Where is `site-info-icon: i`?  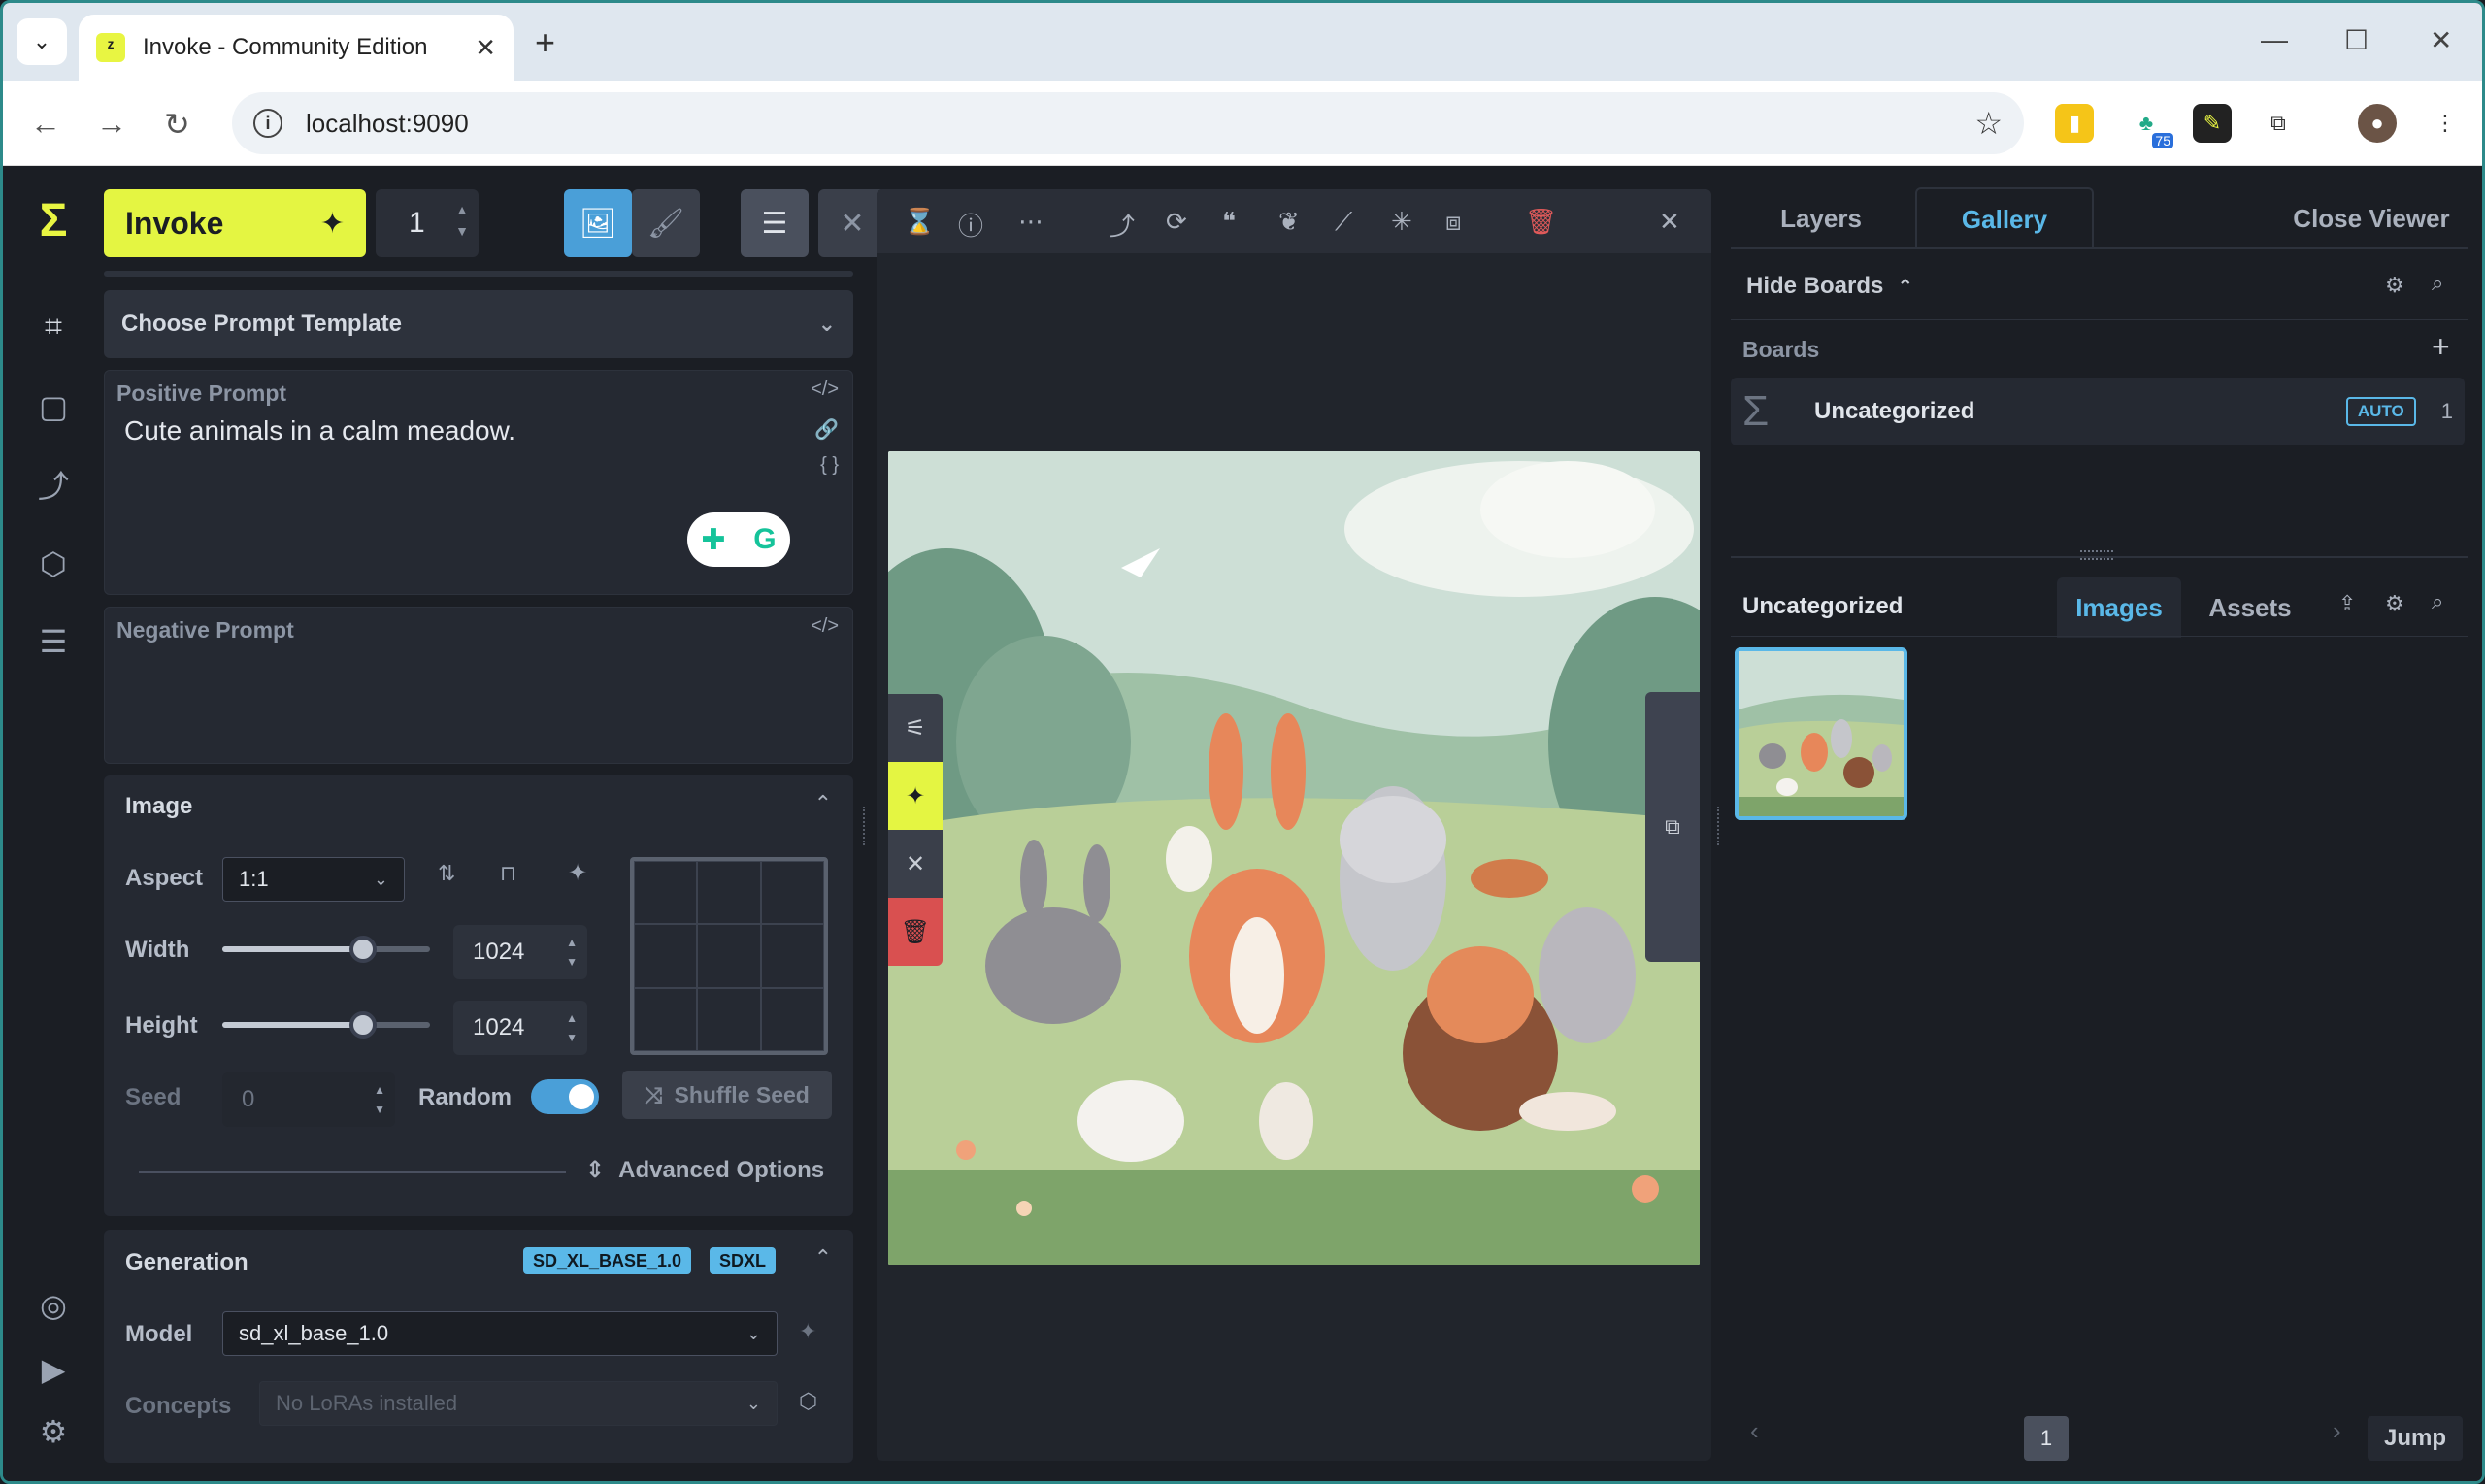 site-info-icon: i is located at coordinates (267, 123).